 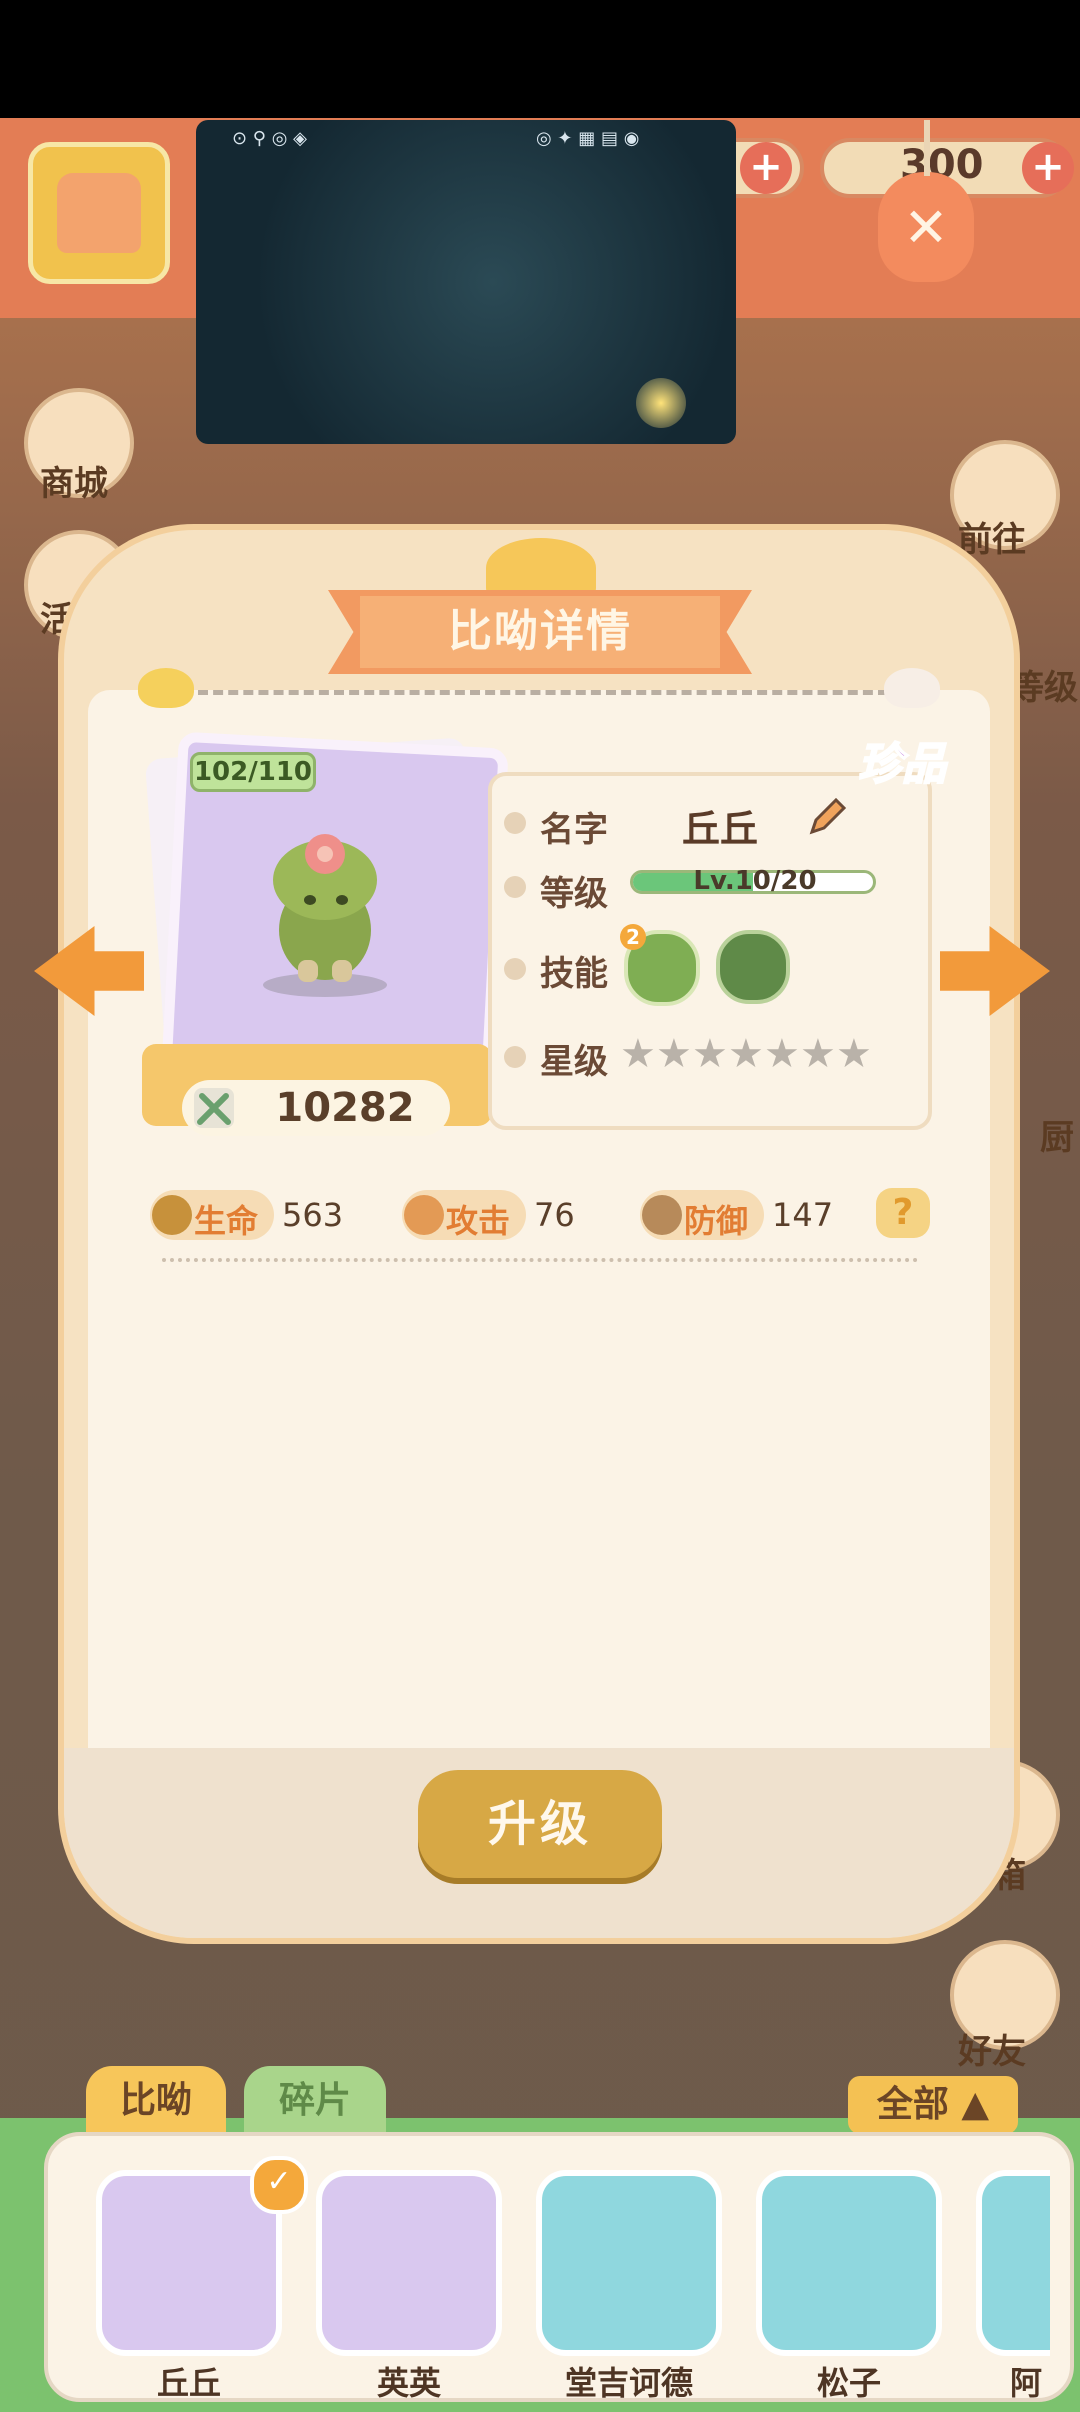 I want to click on close-tag-button: ✕, so click(x=926, y=201).